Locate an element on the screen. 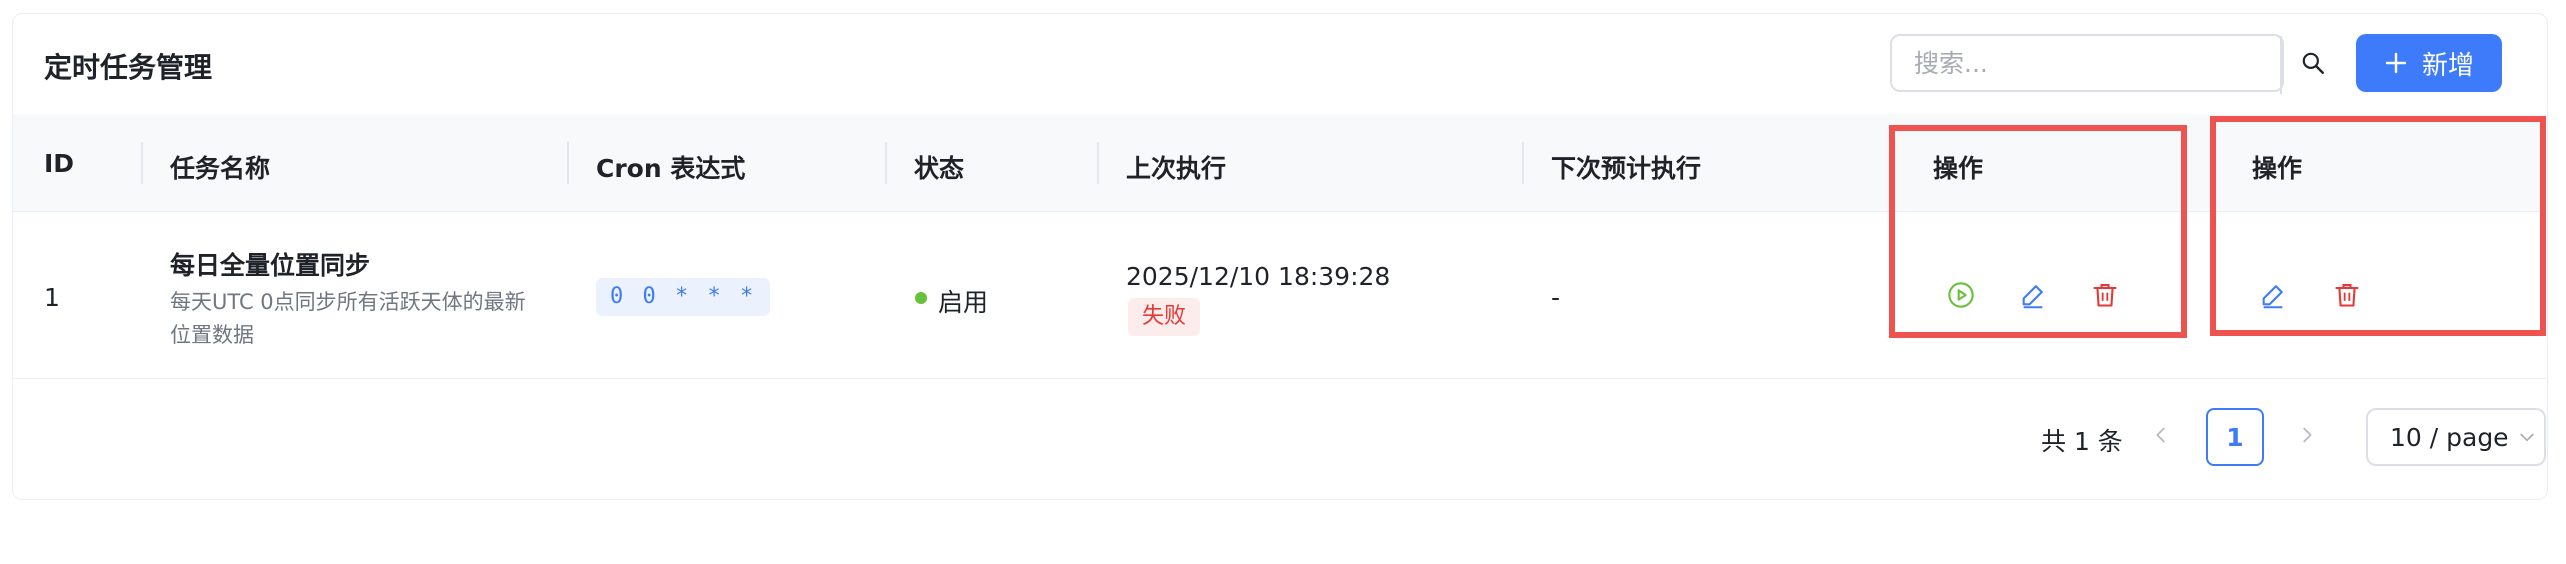 This screenshot has height=564, width=2566. page-size-value: 10 / page is located at coordinates (2449, 437).